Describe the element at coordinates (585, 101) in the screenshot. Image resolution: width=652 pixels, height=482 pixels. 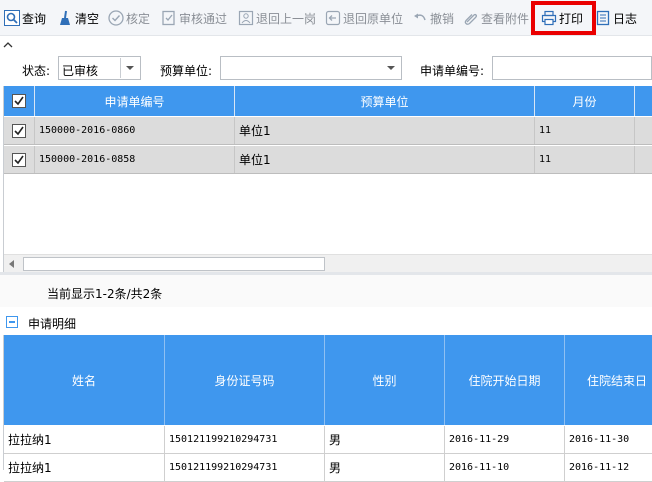
I see `col-month: 月份` at that location.